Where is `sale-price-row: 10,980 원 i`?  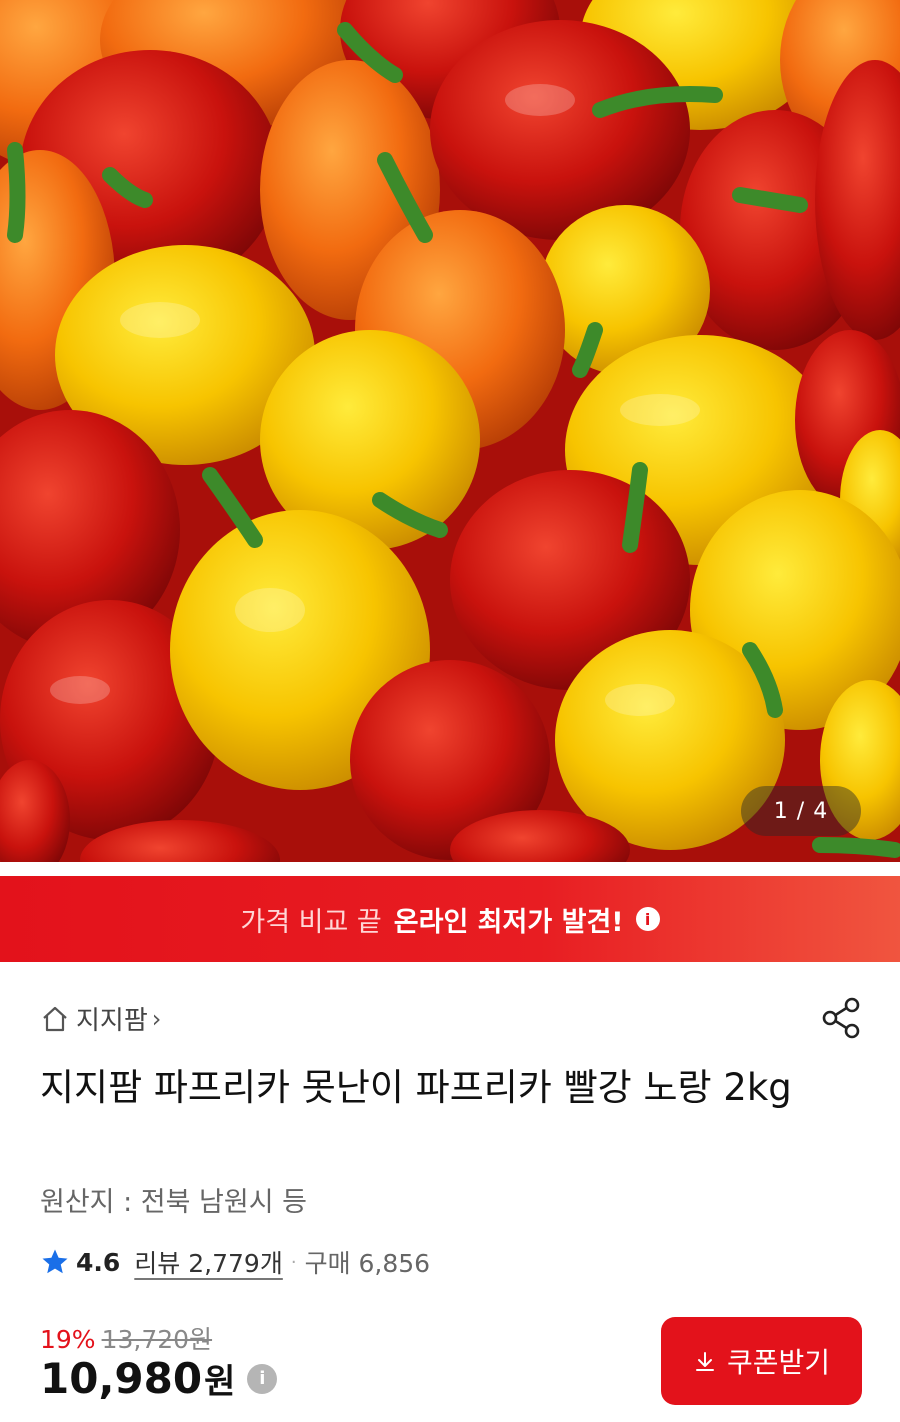
sale-price-row: 10,980 원 i is located at coordinates (159, 1378).